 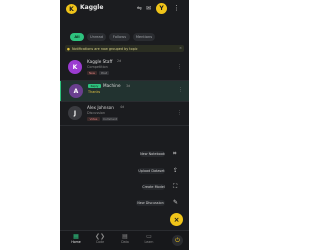 What do you see at coordinates (144, 37) in the screenshot?
I see `chip-mentions: Mentions` at bounding box center [144, 37].